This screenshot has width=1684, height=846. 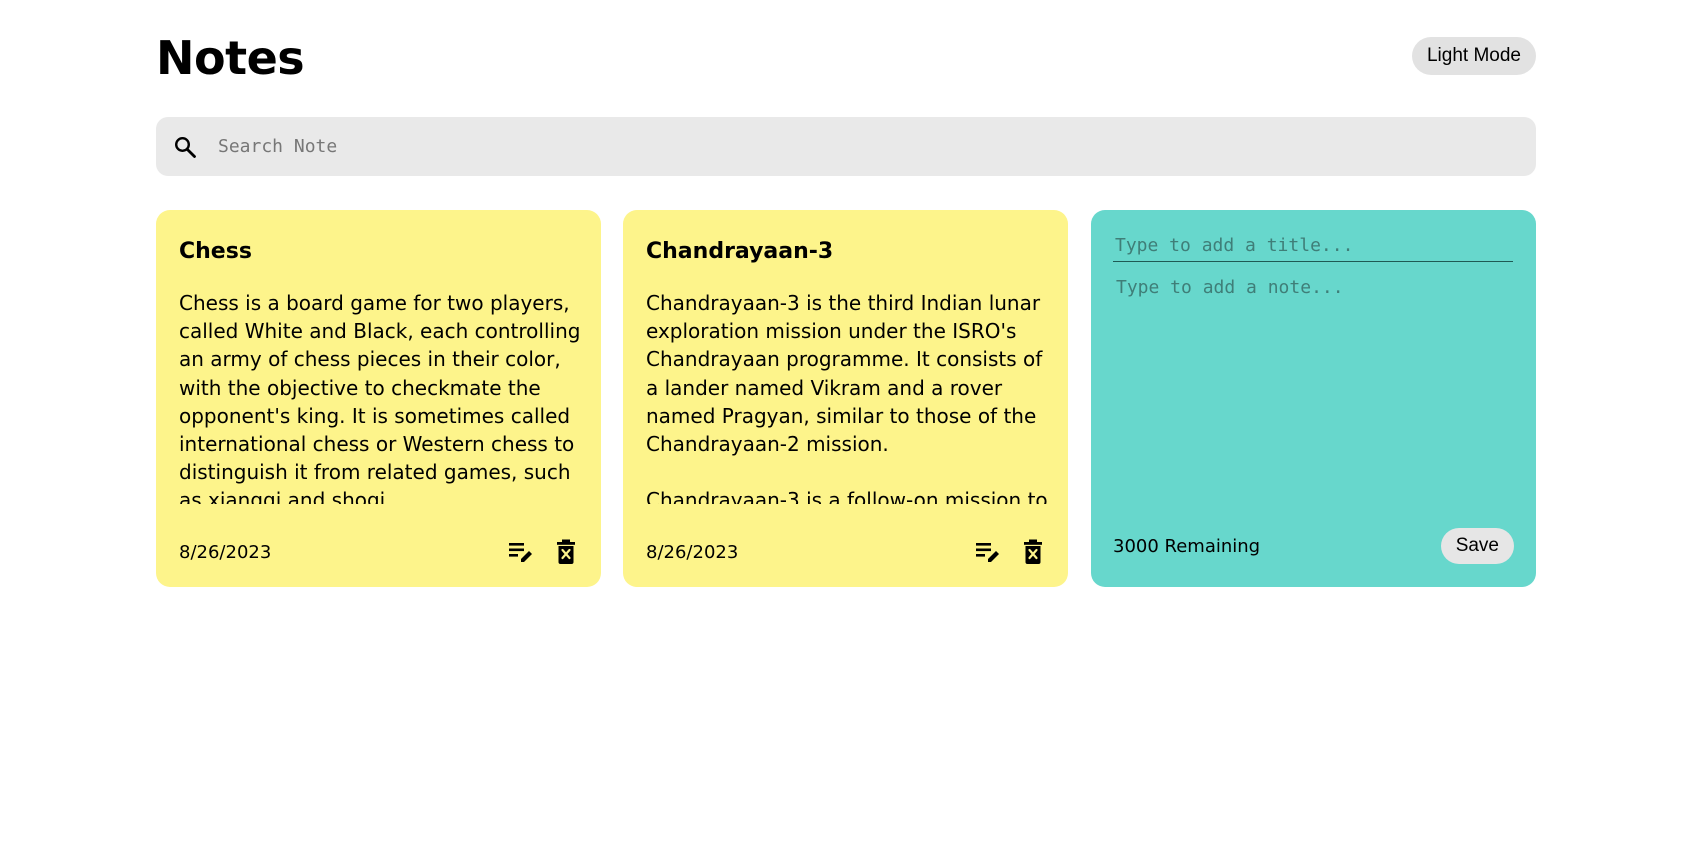 I want to click on new-note-title-input, so click(x=1313, y=246).